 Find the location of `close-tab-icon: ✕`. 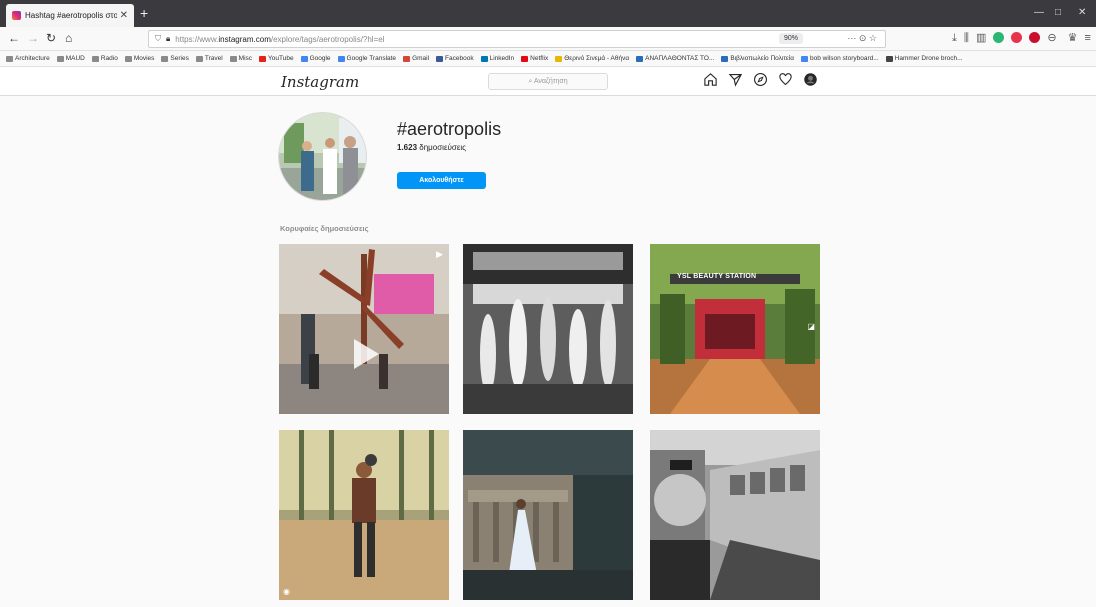

close-tab-icon: ✕ is located at coordinates (124, 15).